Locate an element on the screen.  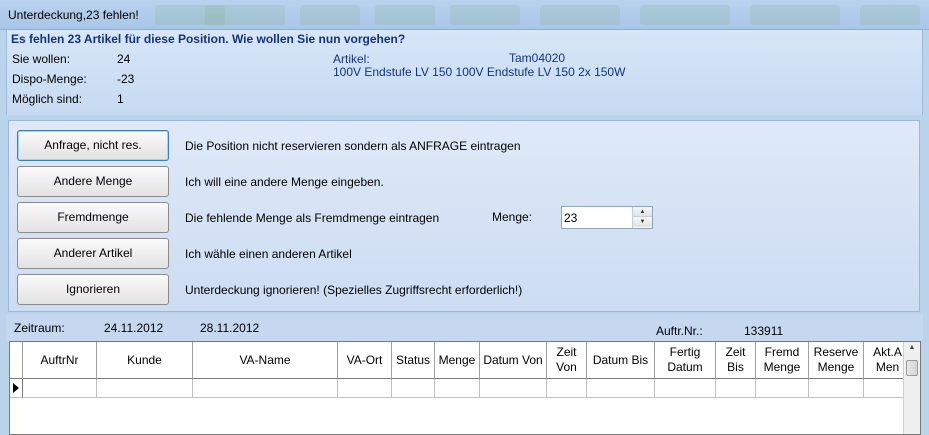
spin-down-icon: ▼ is located at coordinates (642, 222).